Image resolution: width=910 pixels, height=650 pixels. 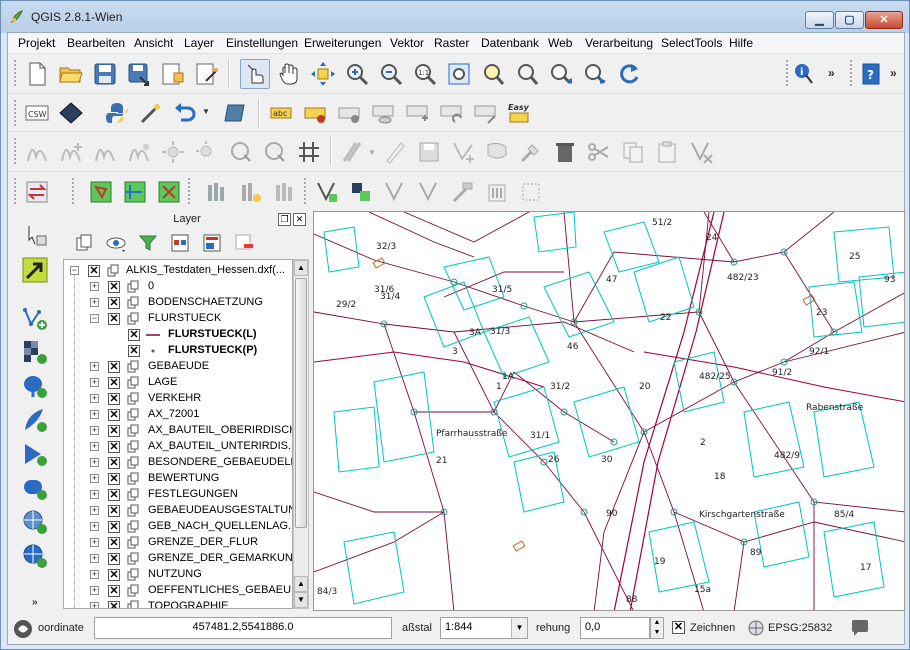 What do you see at coordinates (357, 74) in the screenshot?
I see `zoom-in-button` at bounding box center [357, 74].